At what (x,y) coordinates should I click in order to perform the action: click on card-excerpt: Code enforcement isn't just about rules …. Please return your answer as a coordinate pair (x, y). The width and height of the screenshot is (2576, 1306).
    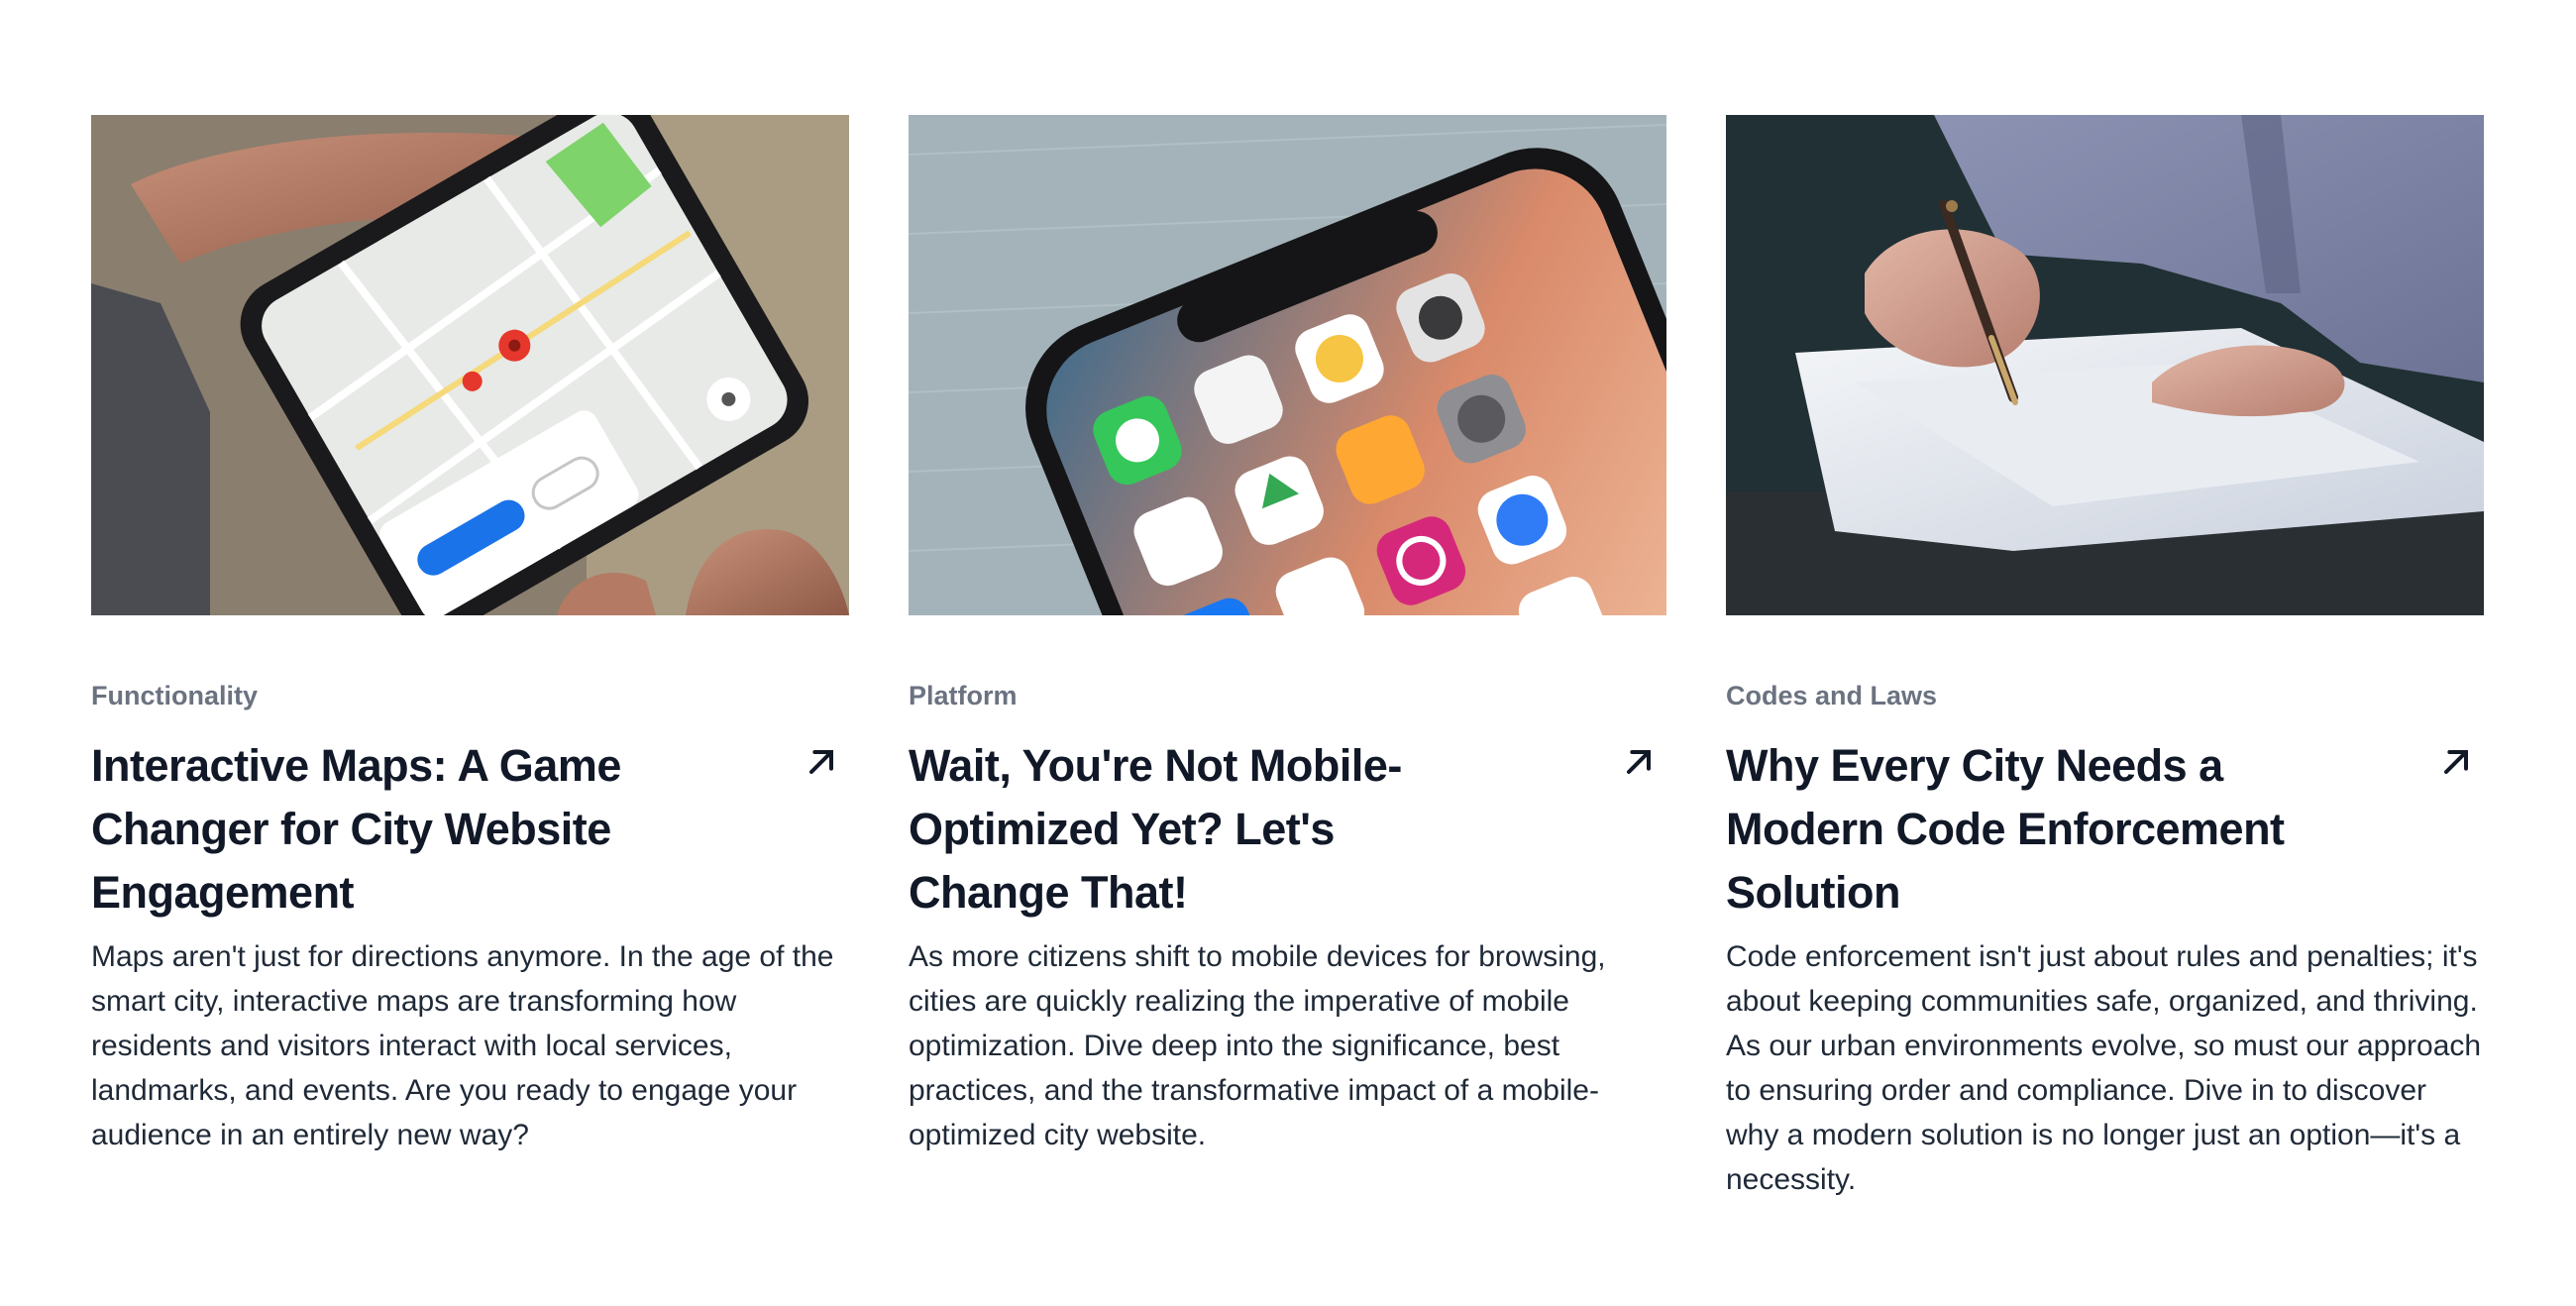
    Looking at the image, I should click on (2104, 1068).